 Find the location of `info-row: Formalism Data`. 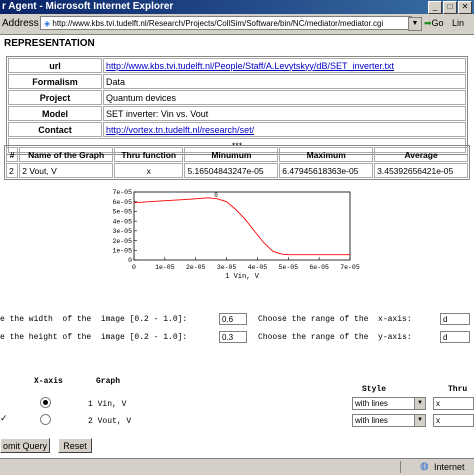

info-row: Formalism Data is located at coordinates (237, 81).